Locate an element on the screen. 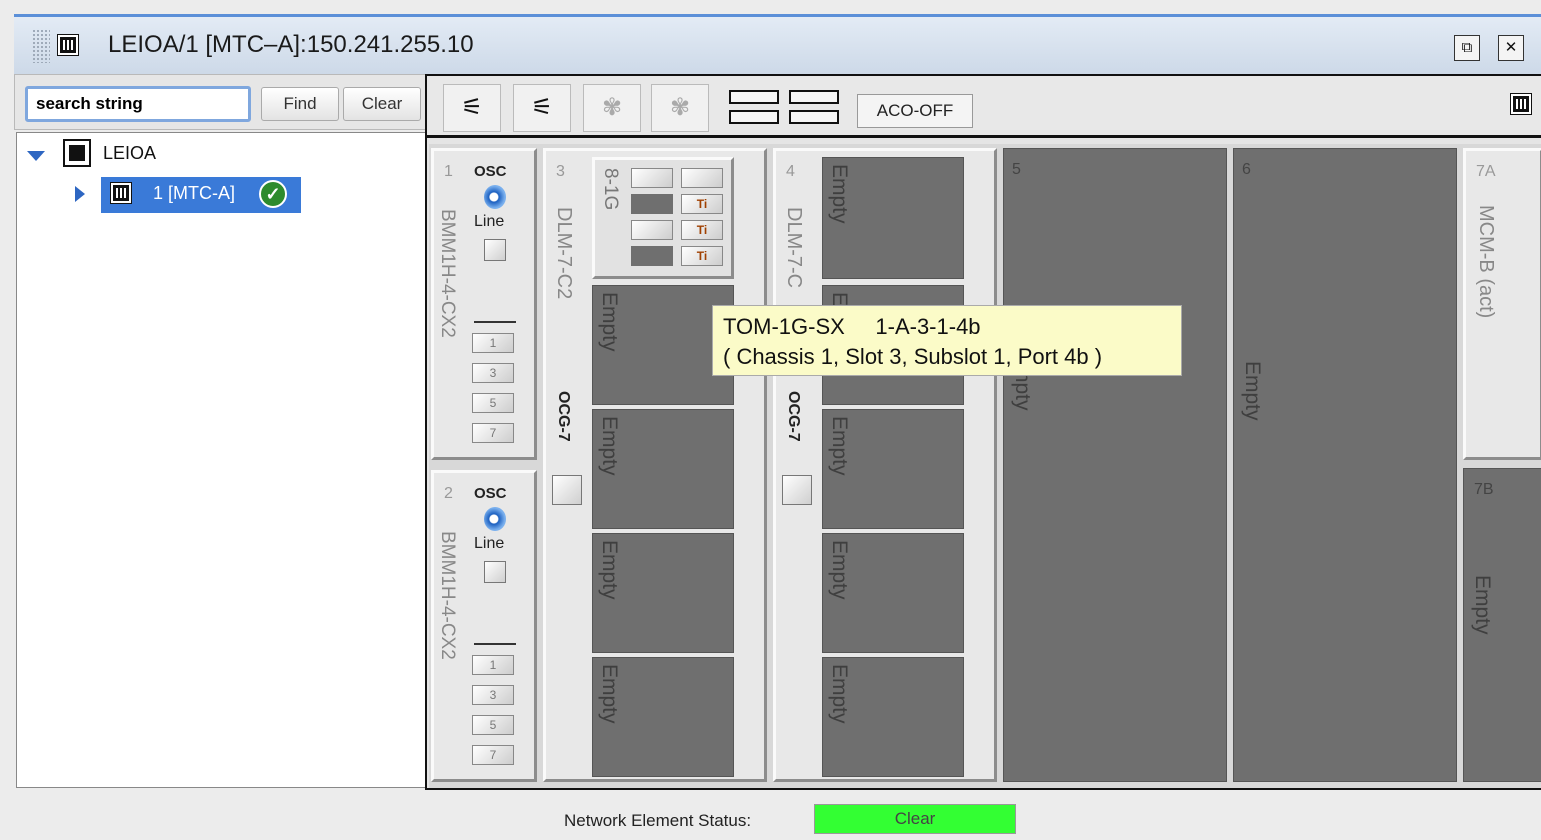  slot-number: 4 is located at coordinates (790, 171).